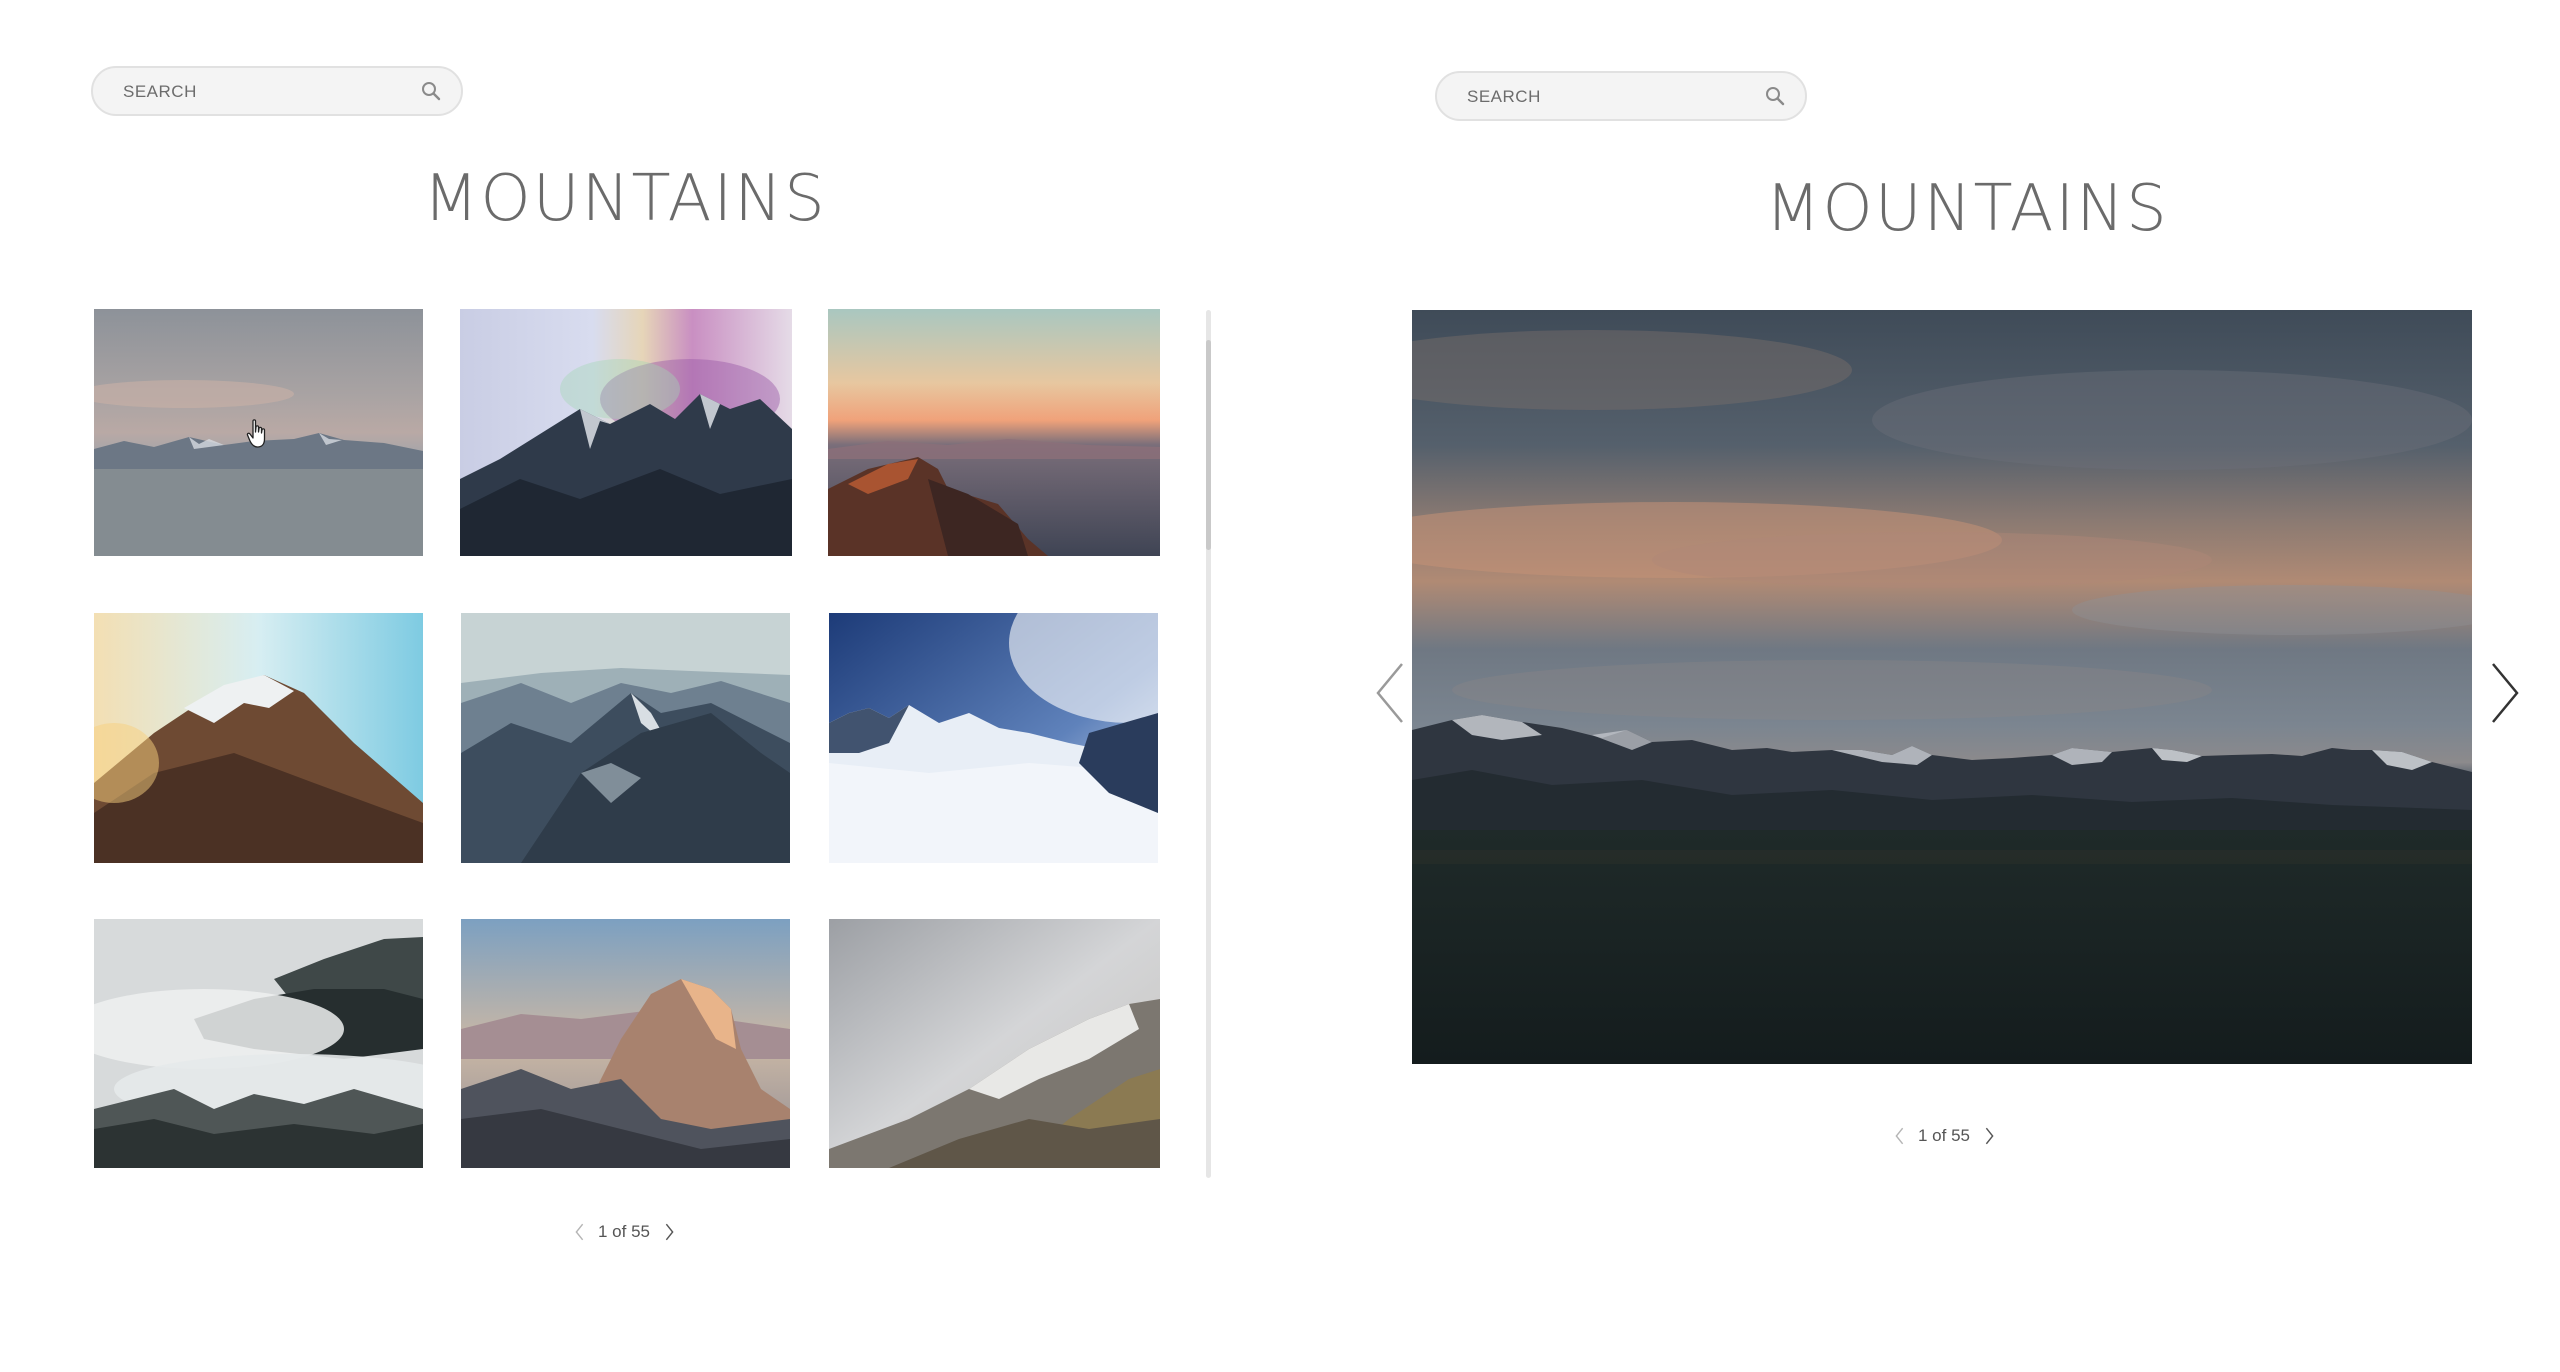  I want to click on page-title: MOUNTAINS, so click(1967, 209).